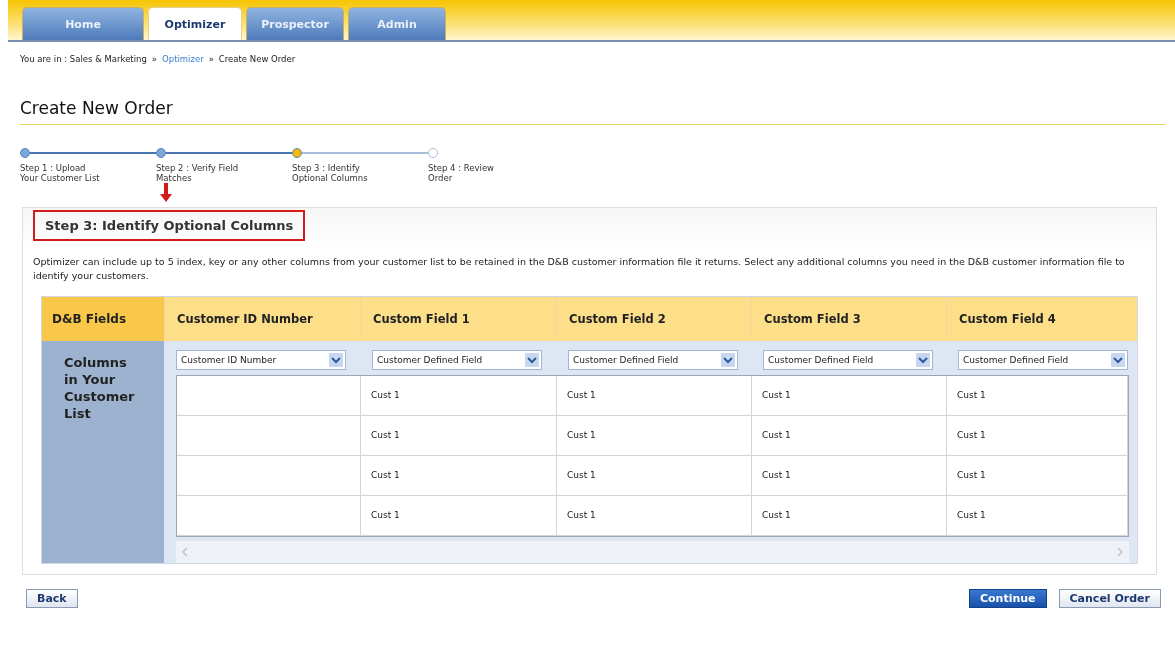 This screenshot has width=1175, height=667. Describe the element at coordinates (60, 173) in the screenshot. I see `step-label: Step 1 : Upload Your Customer List` at that location.